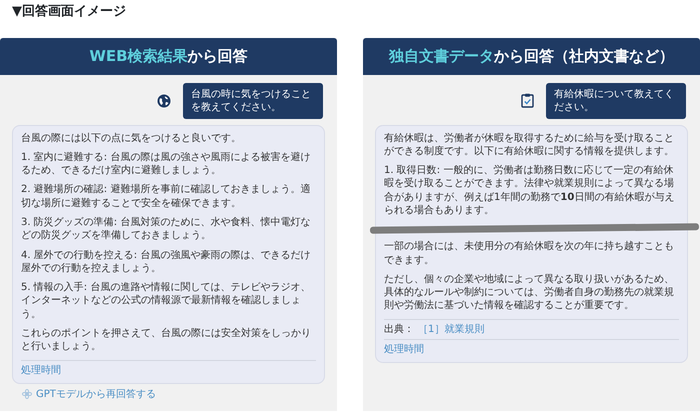 This screenshot has width=700, height=413. What do you see at coordinates (166, 340) in the screenshot?
I see `answer-paragraph: これらのポイントを押さえて、台風の際には安全対策をしっかりと行いましょう。` at bounding box center [166, 340].